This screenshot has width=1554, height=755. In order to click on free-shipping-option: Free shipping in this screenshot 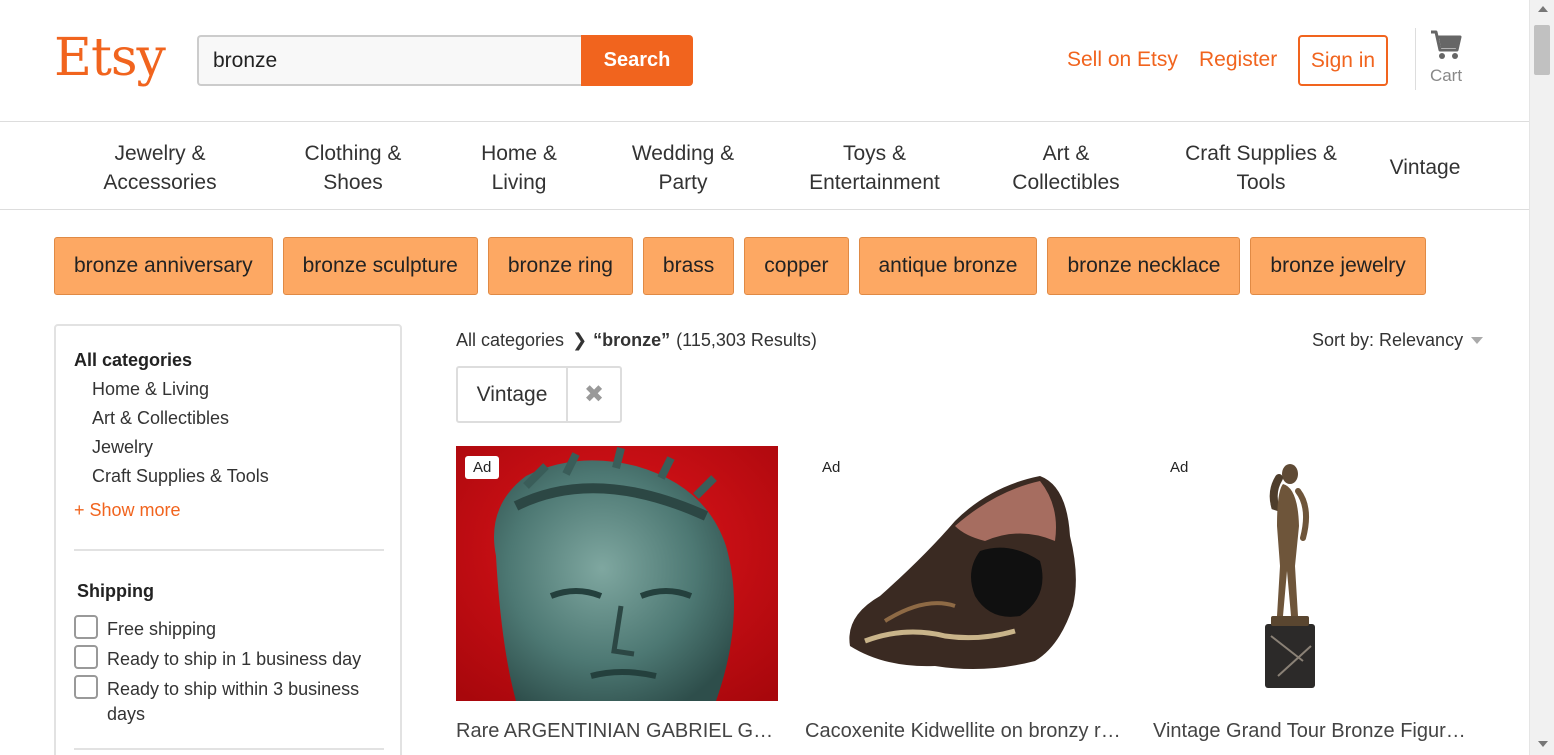, I will do `click(220, 628)`.